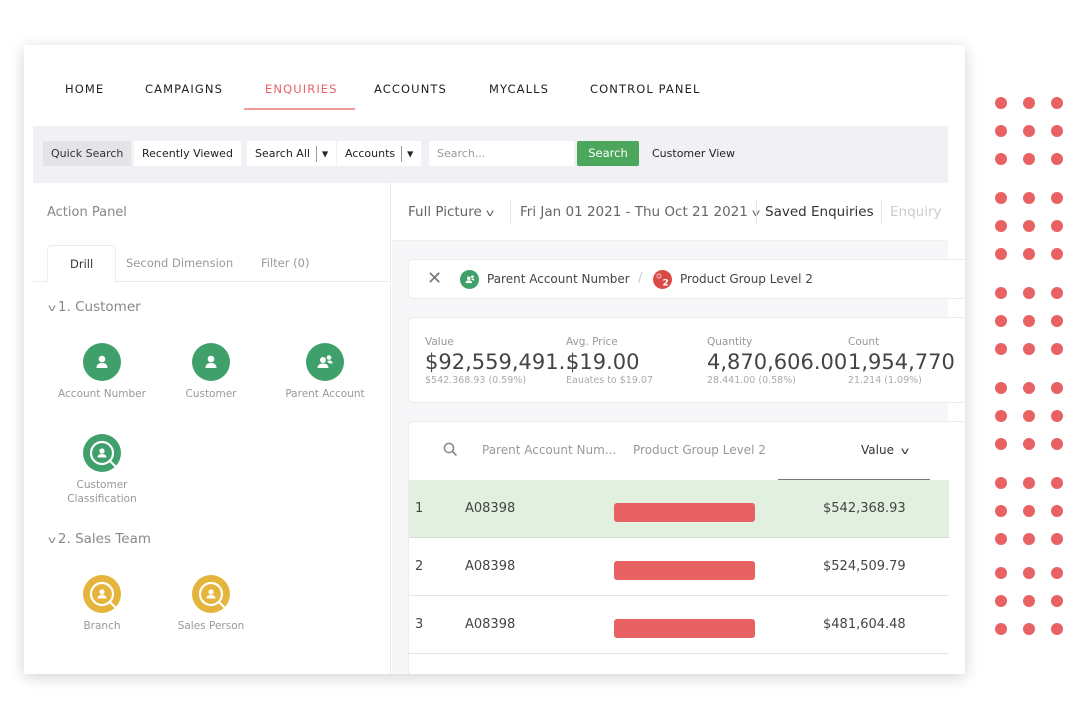 The height and width of the screenshot is (720, 1080). I want to click on table-row: 1 A08398 $542,368.93, so click(679, 509).